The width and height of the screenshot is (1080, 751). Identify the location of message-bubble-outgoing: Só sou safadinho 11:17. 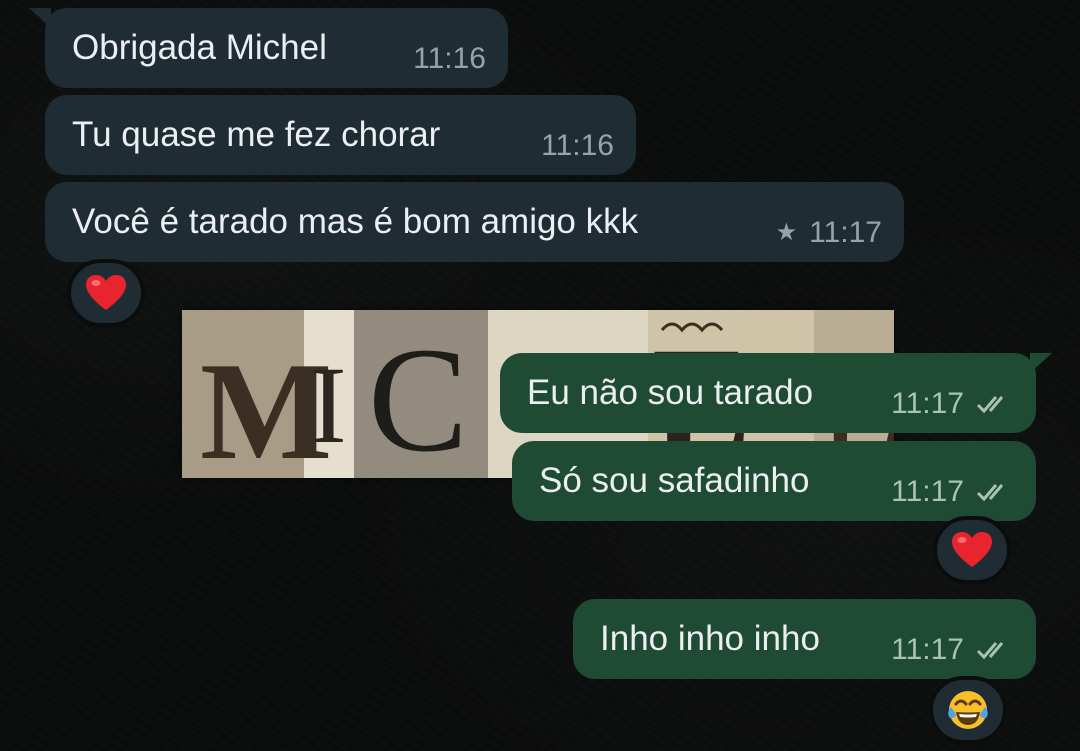
(774, 481).